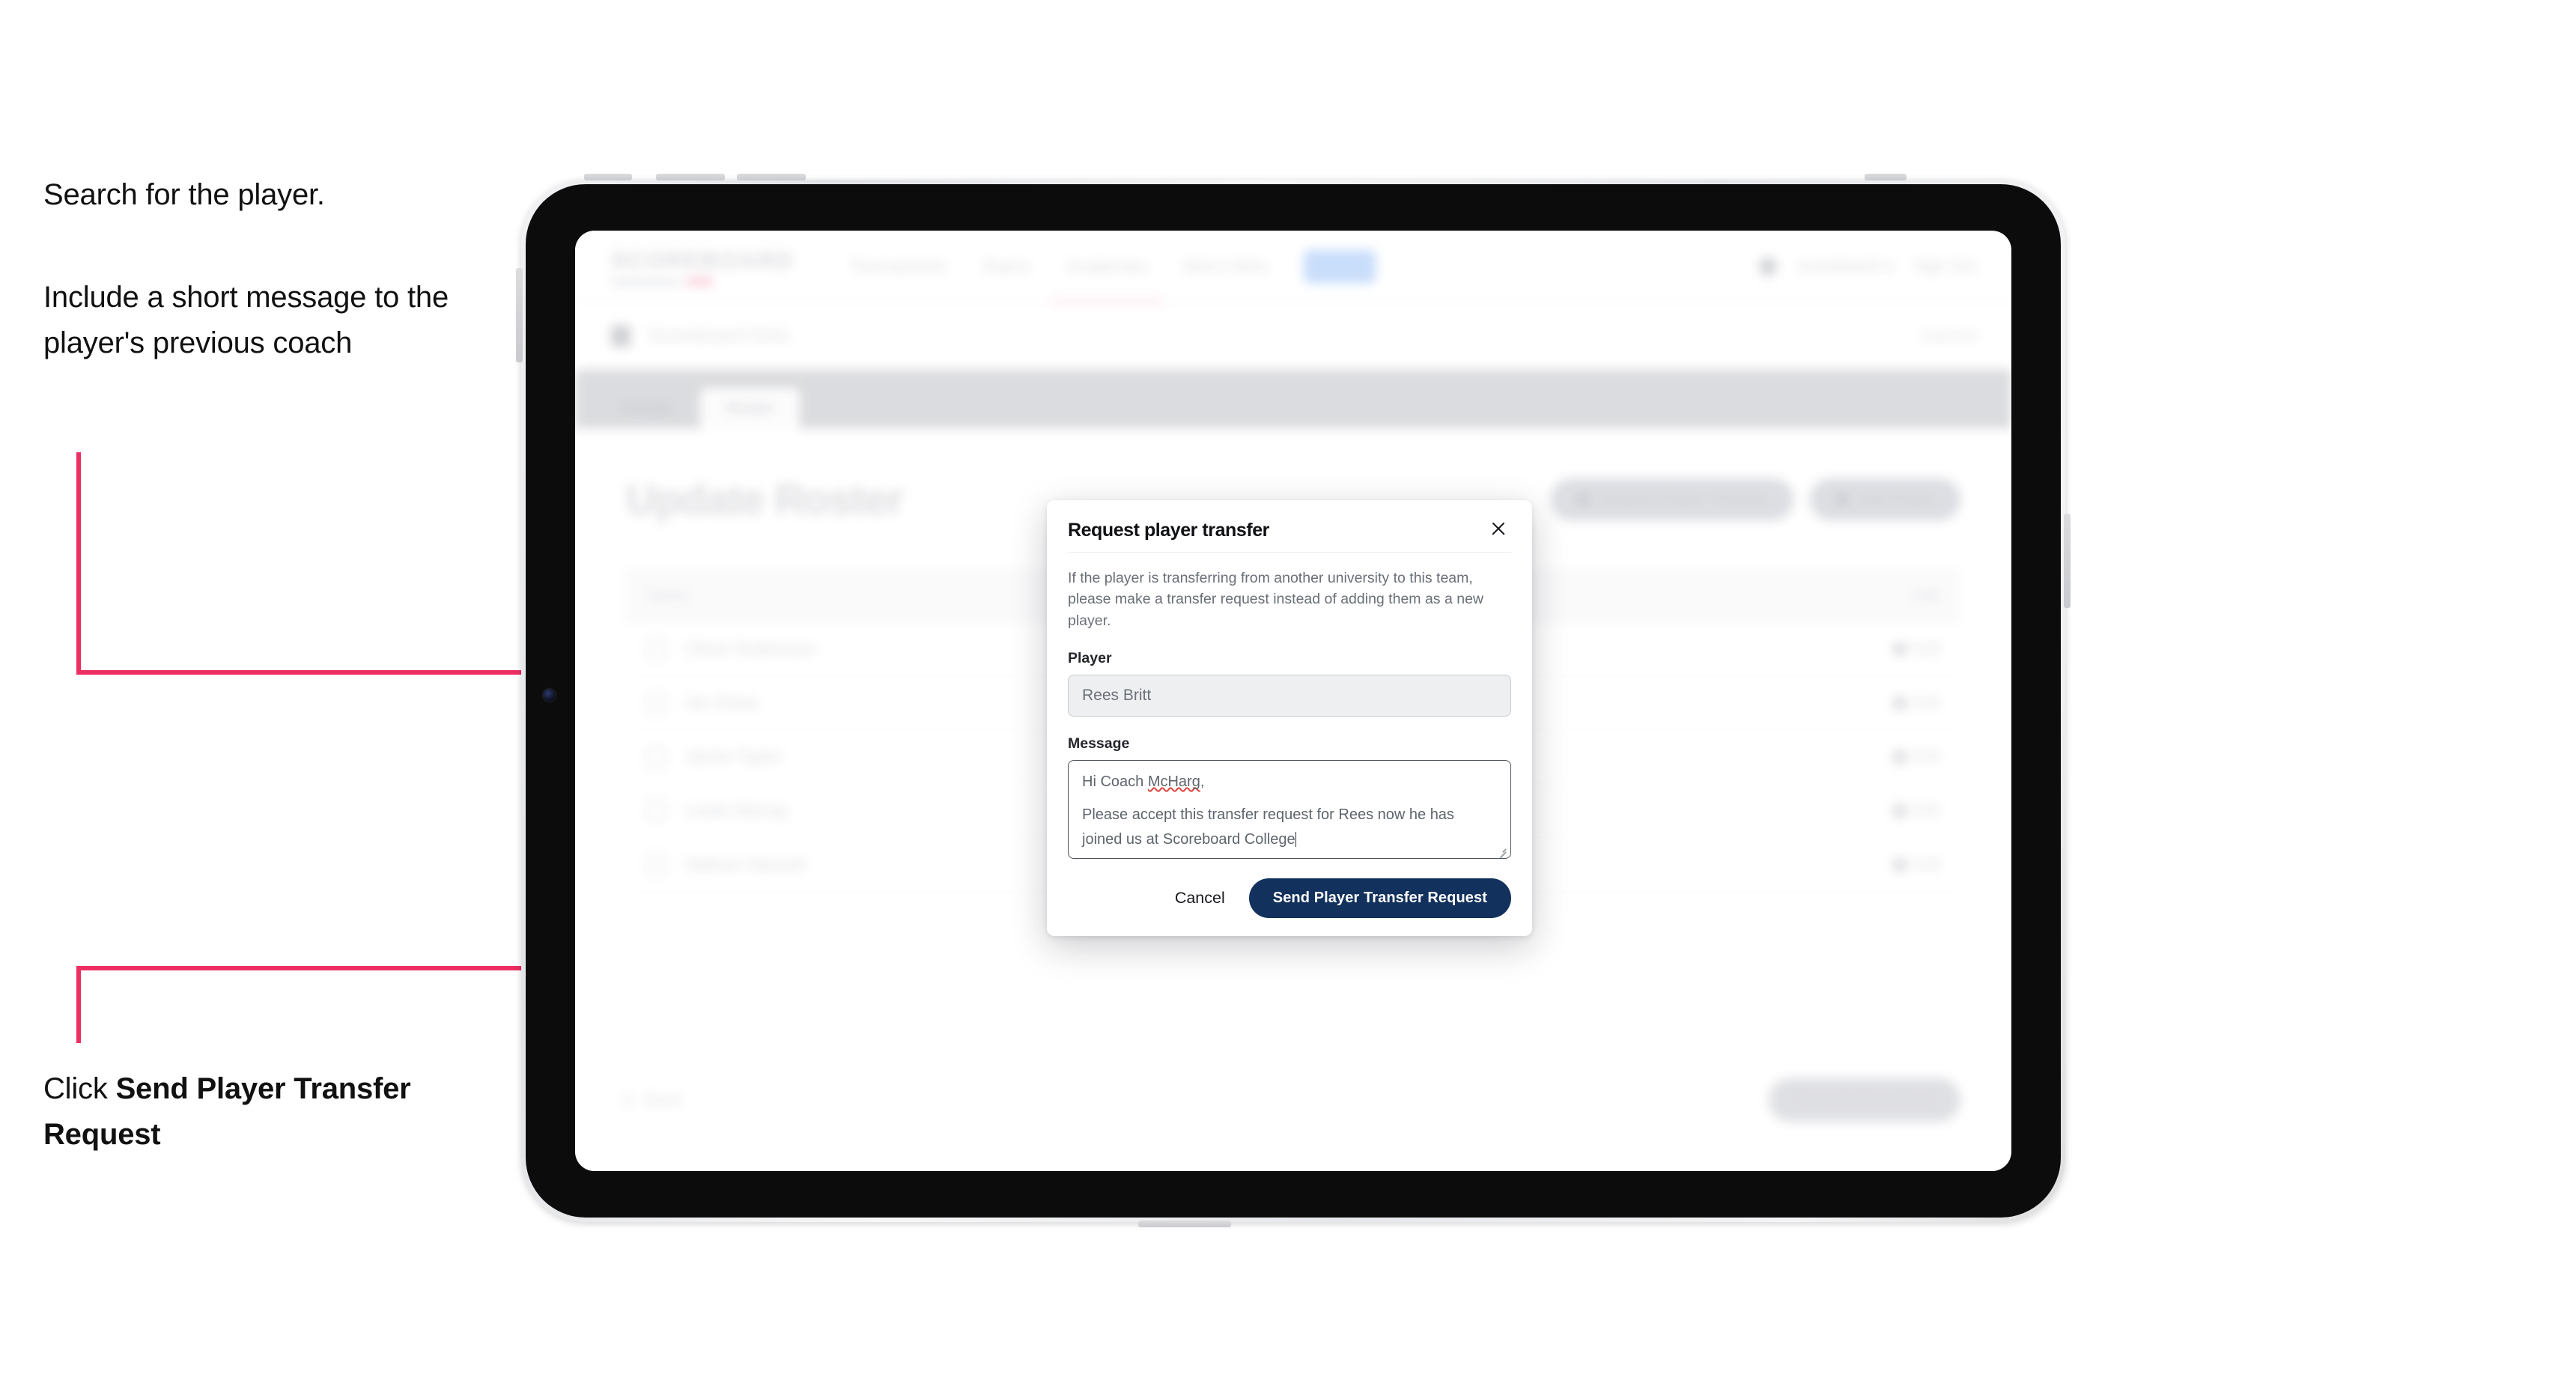 This screenshot has width=2576, height=1386. What do you see at coordinates (1168, 530) in the screenshot?
I see `modal-title: Request player transfer` at bounding box center [1168, 530].